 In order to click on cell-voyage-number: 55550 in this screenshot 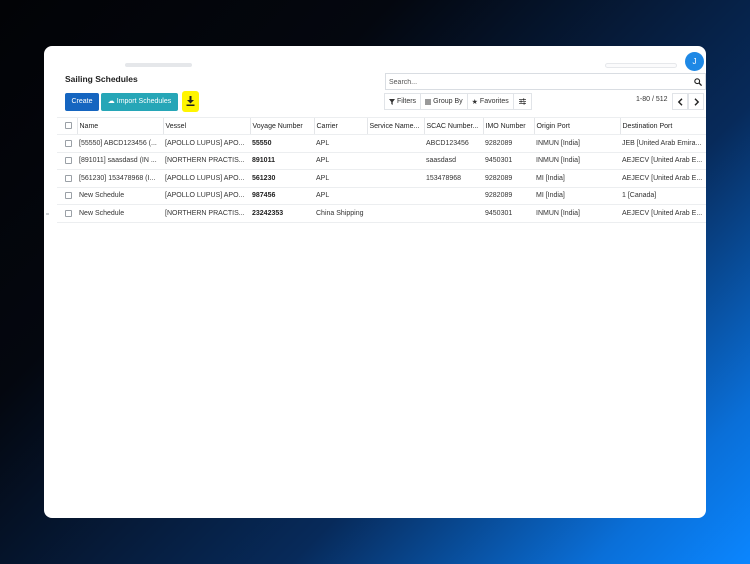, I will do `click(282, 143)`.